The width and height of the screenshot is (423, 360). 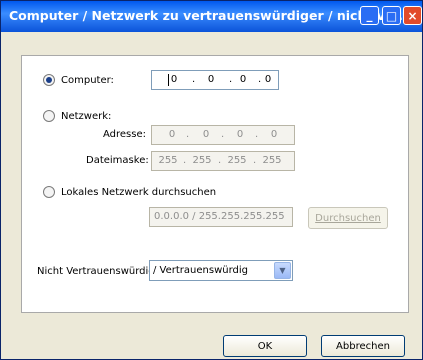 What do you see at coordinates (117, 160) in the screenshot?
I see `mask-label: Dateimaske:` at bounding box center [117, 160].